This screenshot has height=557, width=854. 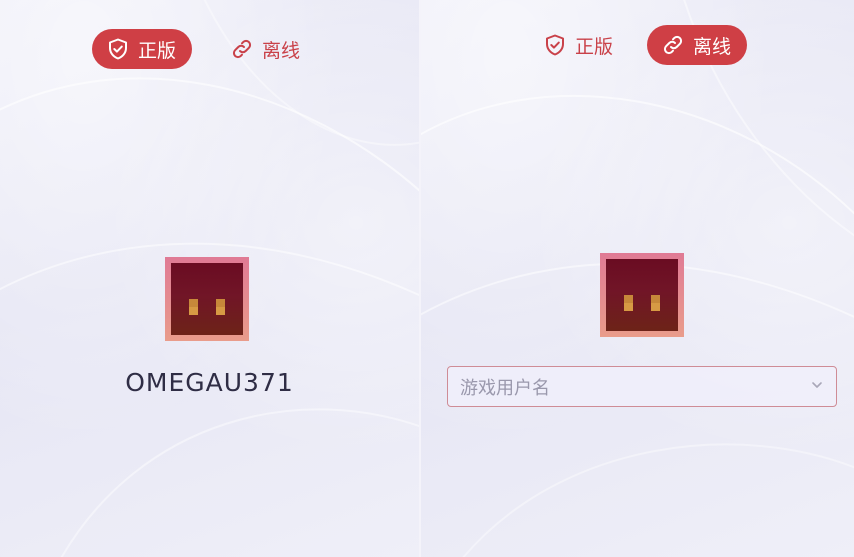 What do you see at coordinates (642, 386) in the screenshot?
I see `username-select: 游戏用户名` at bounding box center [642, 386].